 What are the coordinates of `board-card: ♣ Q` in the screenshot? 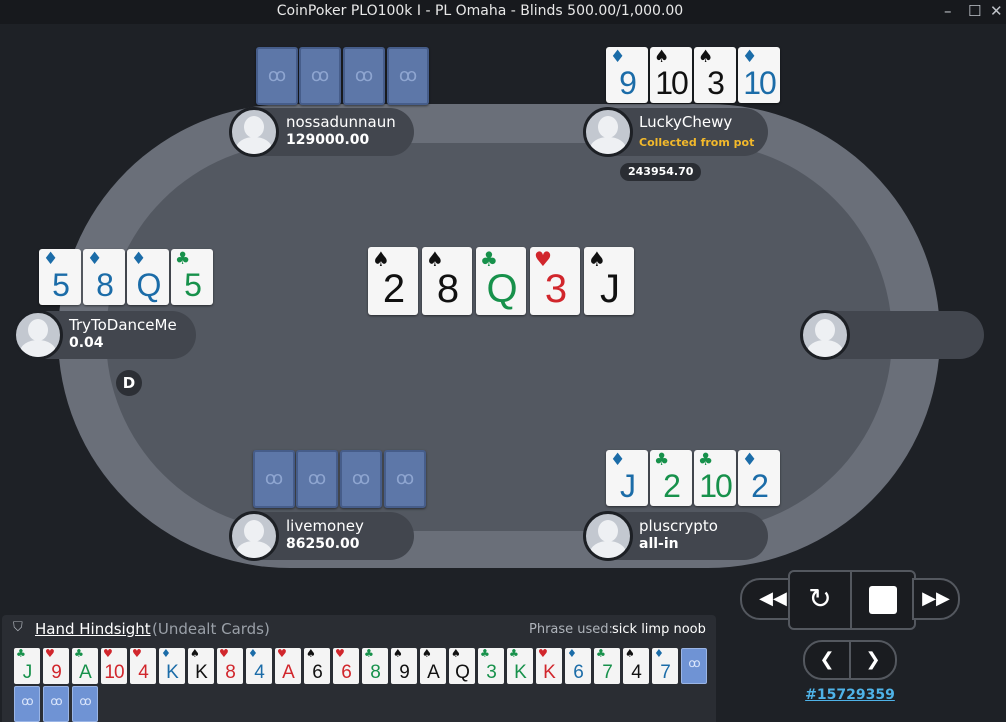 It's located at (501, 281).